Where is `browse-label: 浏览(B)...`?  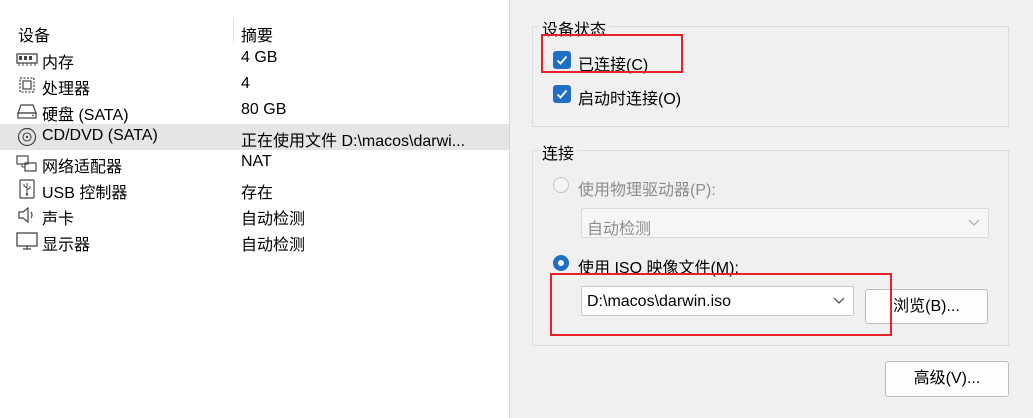 browse-label: 浏览(B)... is located at coordinates (926, 306).